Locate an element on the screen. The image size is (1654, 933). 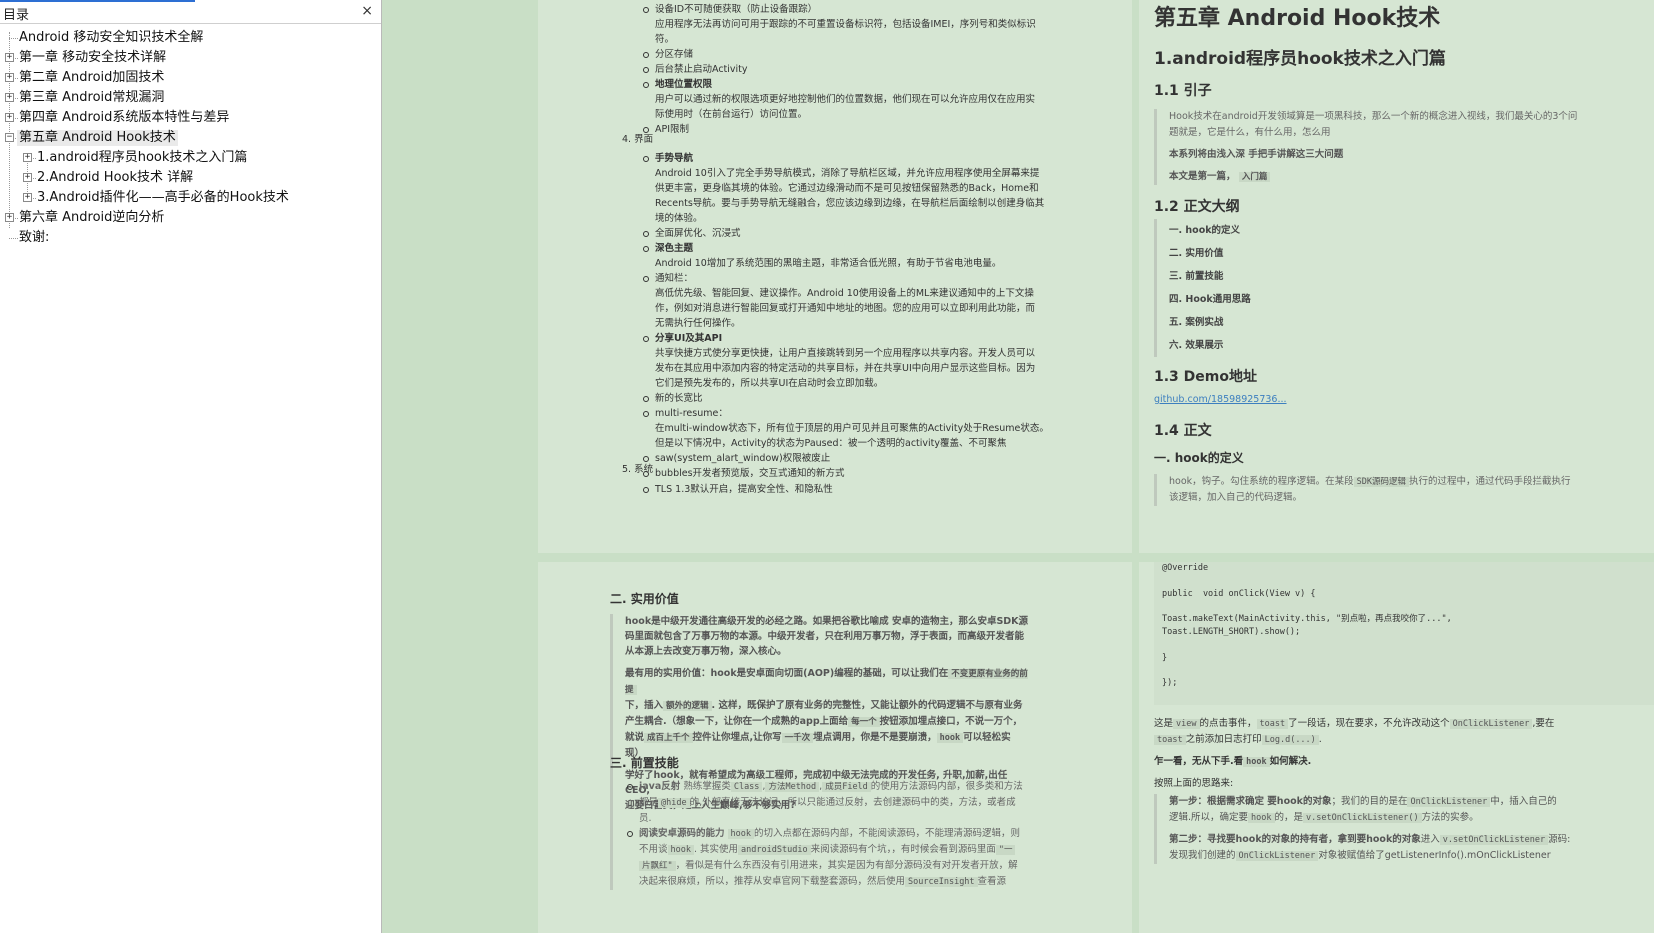
toc-item-root: Android 移动安全知识技术全解 is located at coordinates (190, 38).